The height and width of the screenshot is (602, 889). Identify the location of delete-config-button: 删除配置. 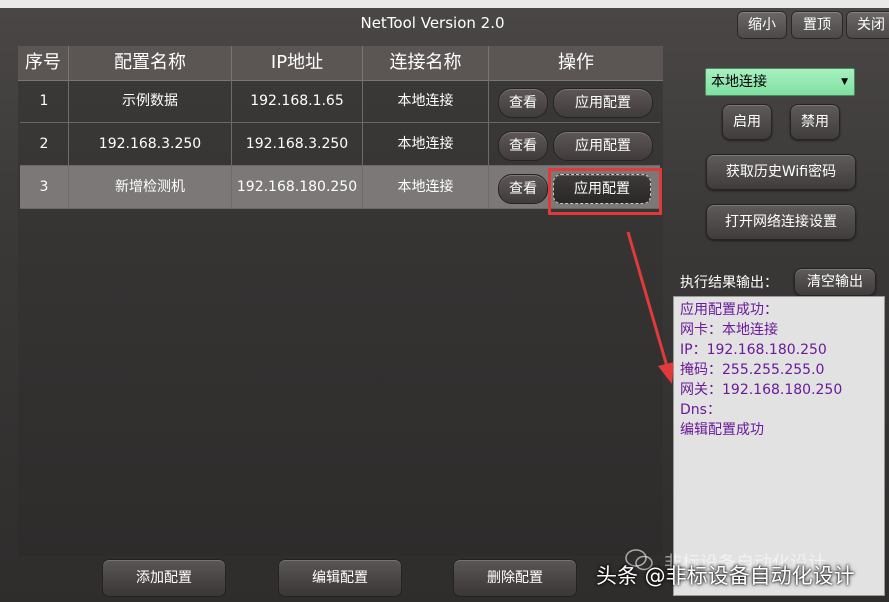
(515, 578).